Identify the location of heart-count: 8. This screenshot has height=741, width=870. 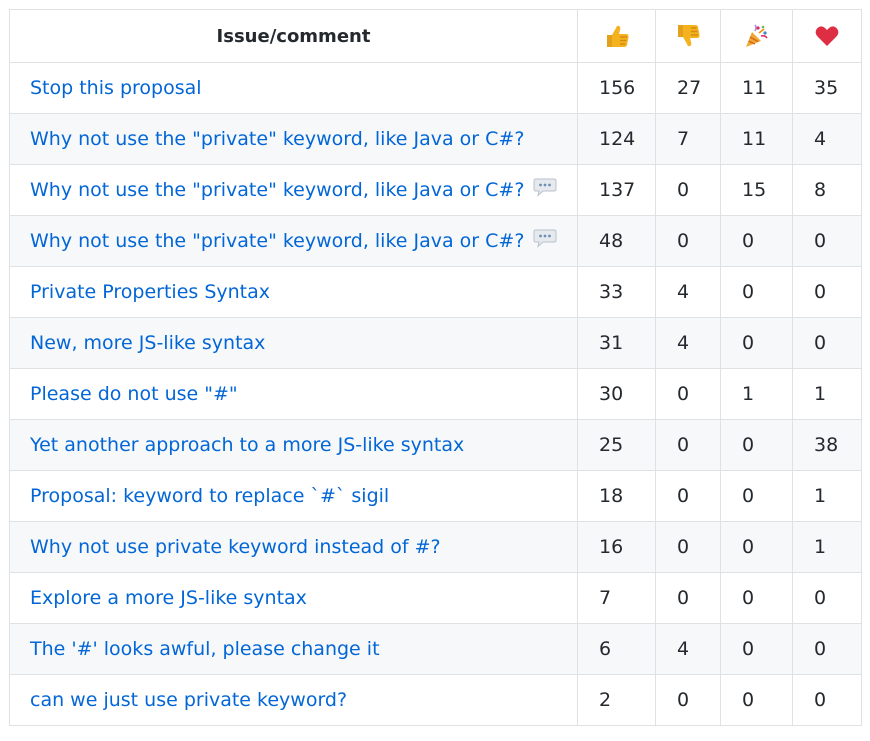
(827, 190).